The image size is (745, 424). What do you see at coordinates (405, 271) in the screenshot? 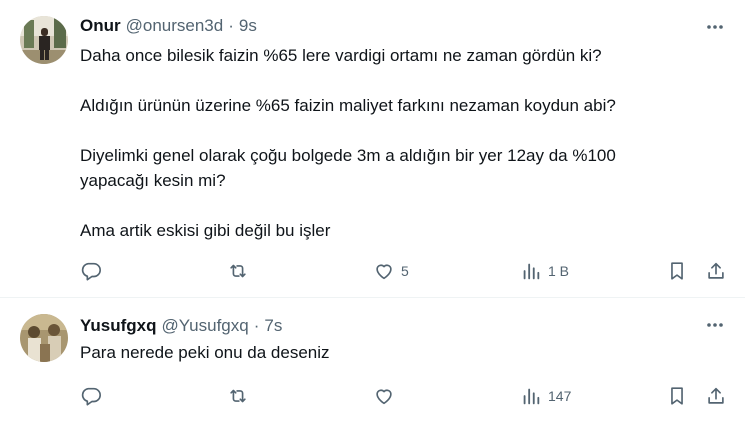
I see `like-count: 5` at bounding box center [405, 271].